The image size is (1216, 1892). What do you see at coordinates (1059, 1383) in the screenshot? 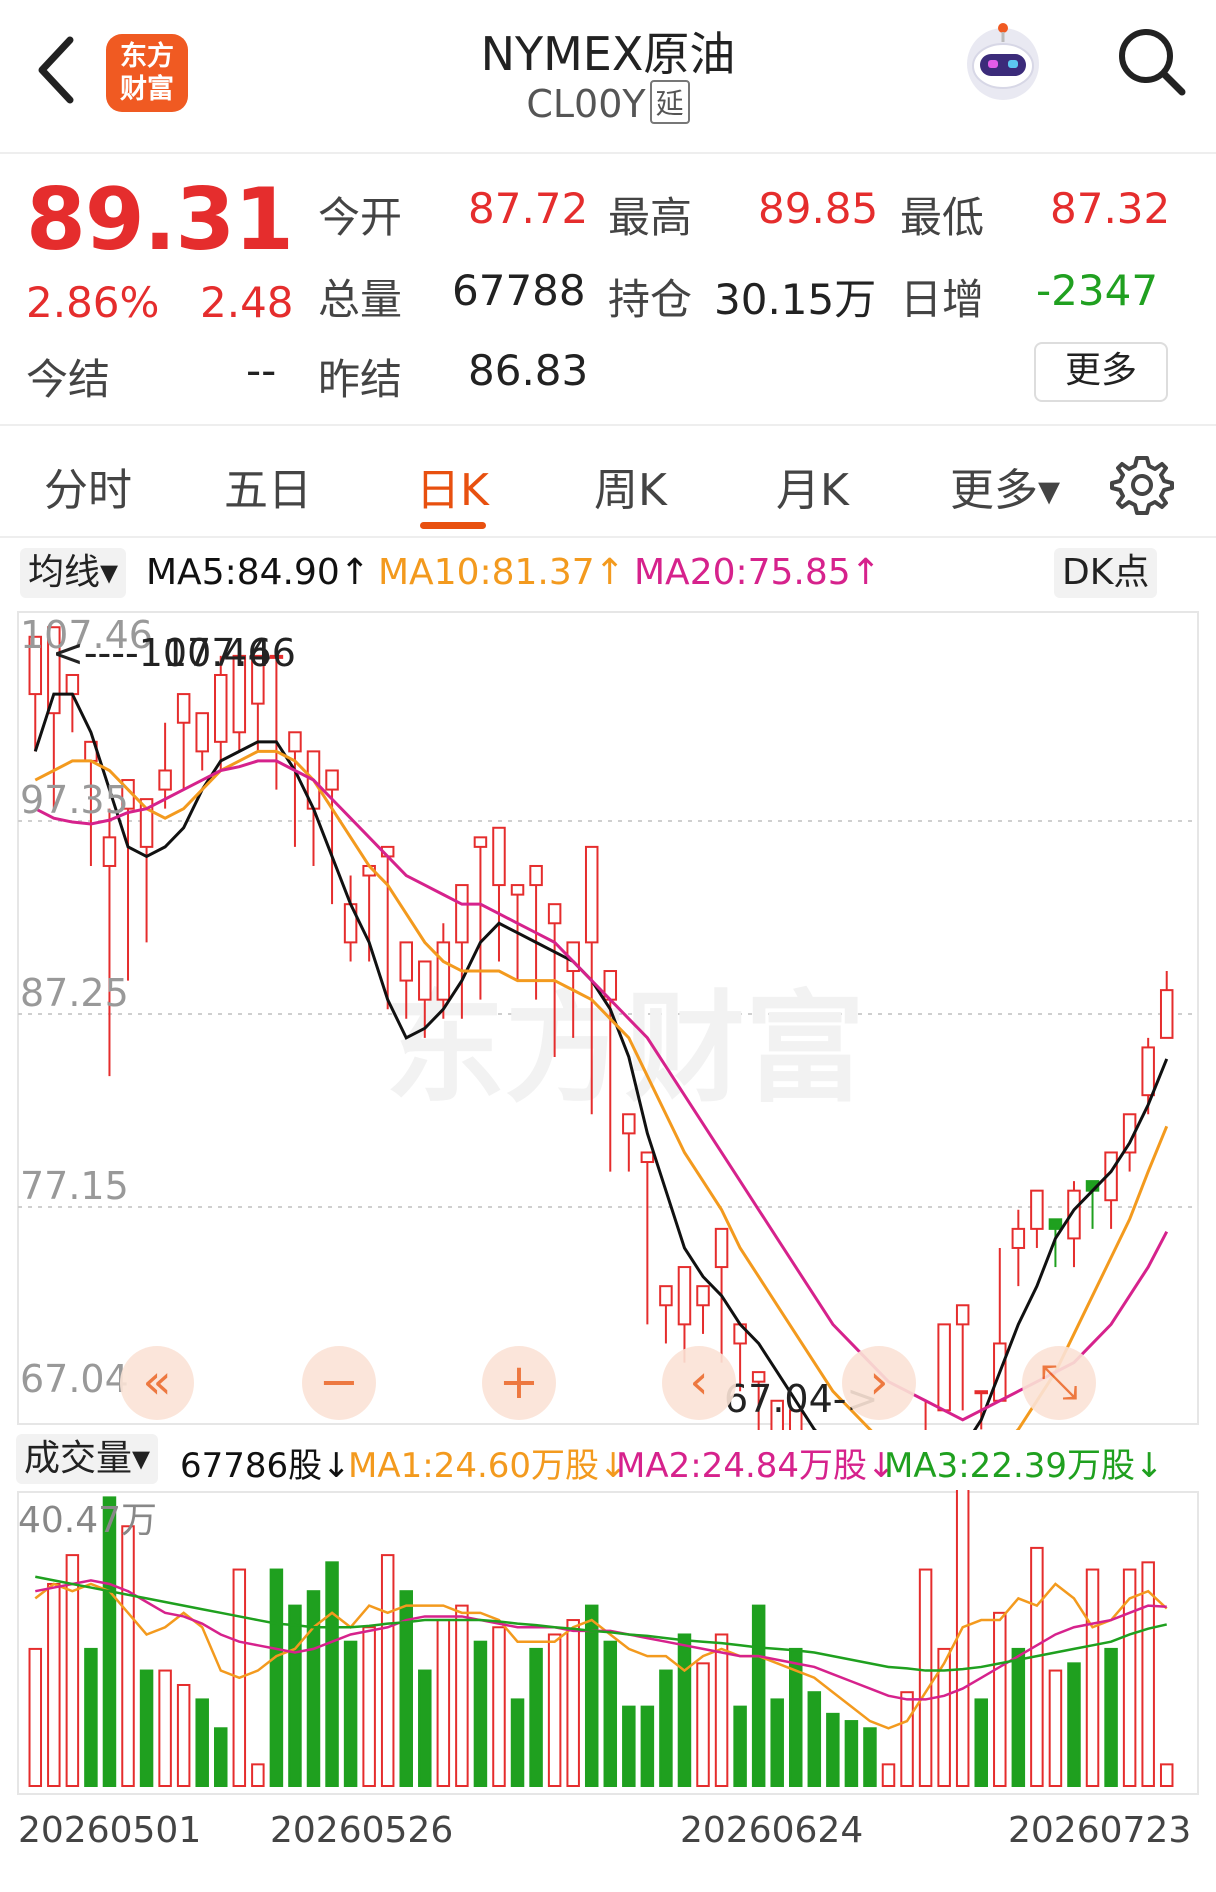
I see `fullscreen-button: ⤡` at bounding box center [1059, 1383].